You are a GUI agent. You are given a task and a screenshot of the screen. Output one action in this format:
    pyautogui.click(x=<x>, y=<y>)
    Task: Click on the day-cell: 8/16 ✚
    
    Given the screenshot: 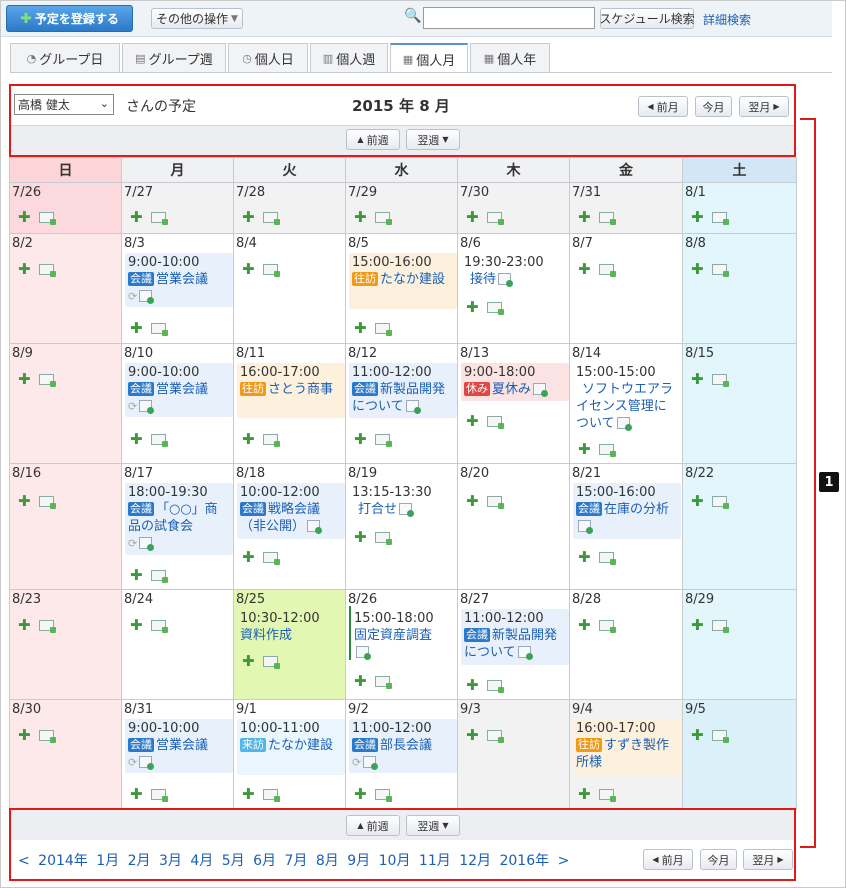 What is the action you would take?
    pyautogui.click(x=66, y=527)
    